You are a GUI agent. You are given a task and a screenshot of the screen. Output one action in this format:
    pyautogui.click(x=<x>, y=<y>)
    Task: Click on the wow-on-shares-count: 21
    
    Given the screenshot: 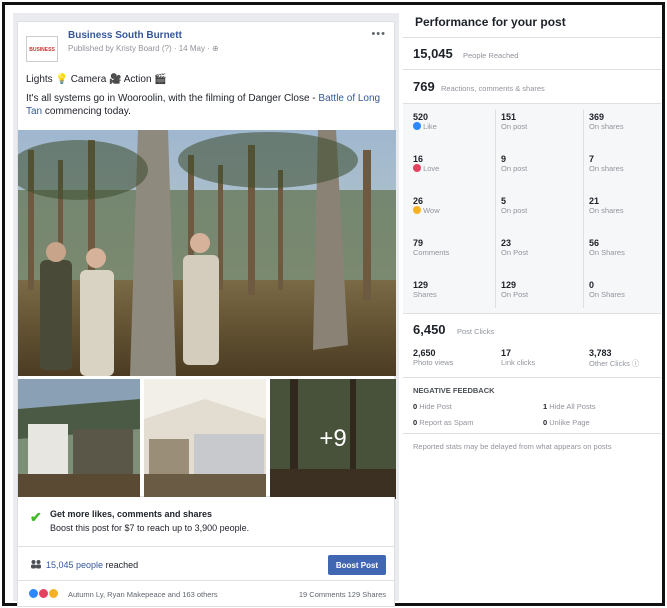 What is the action you would take?
    pyautogui.click(x=594, y=201)
    